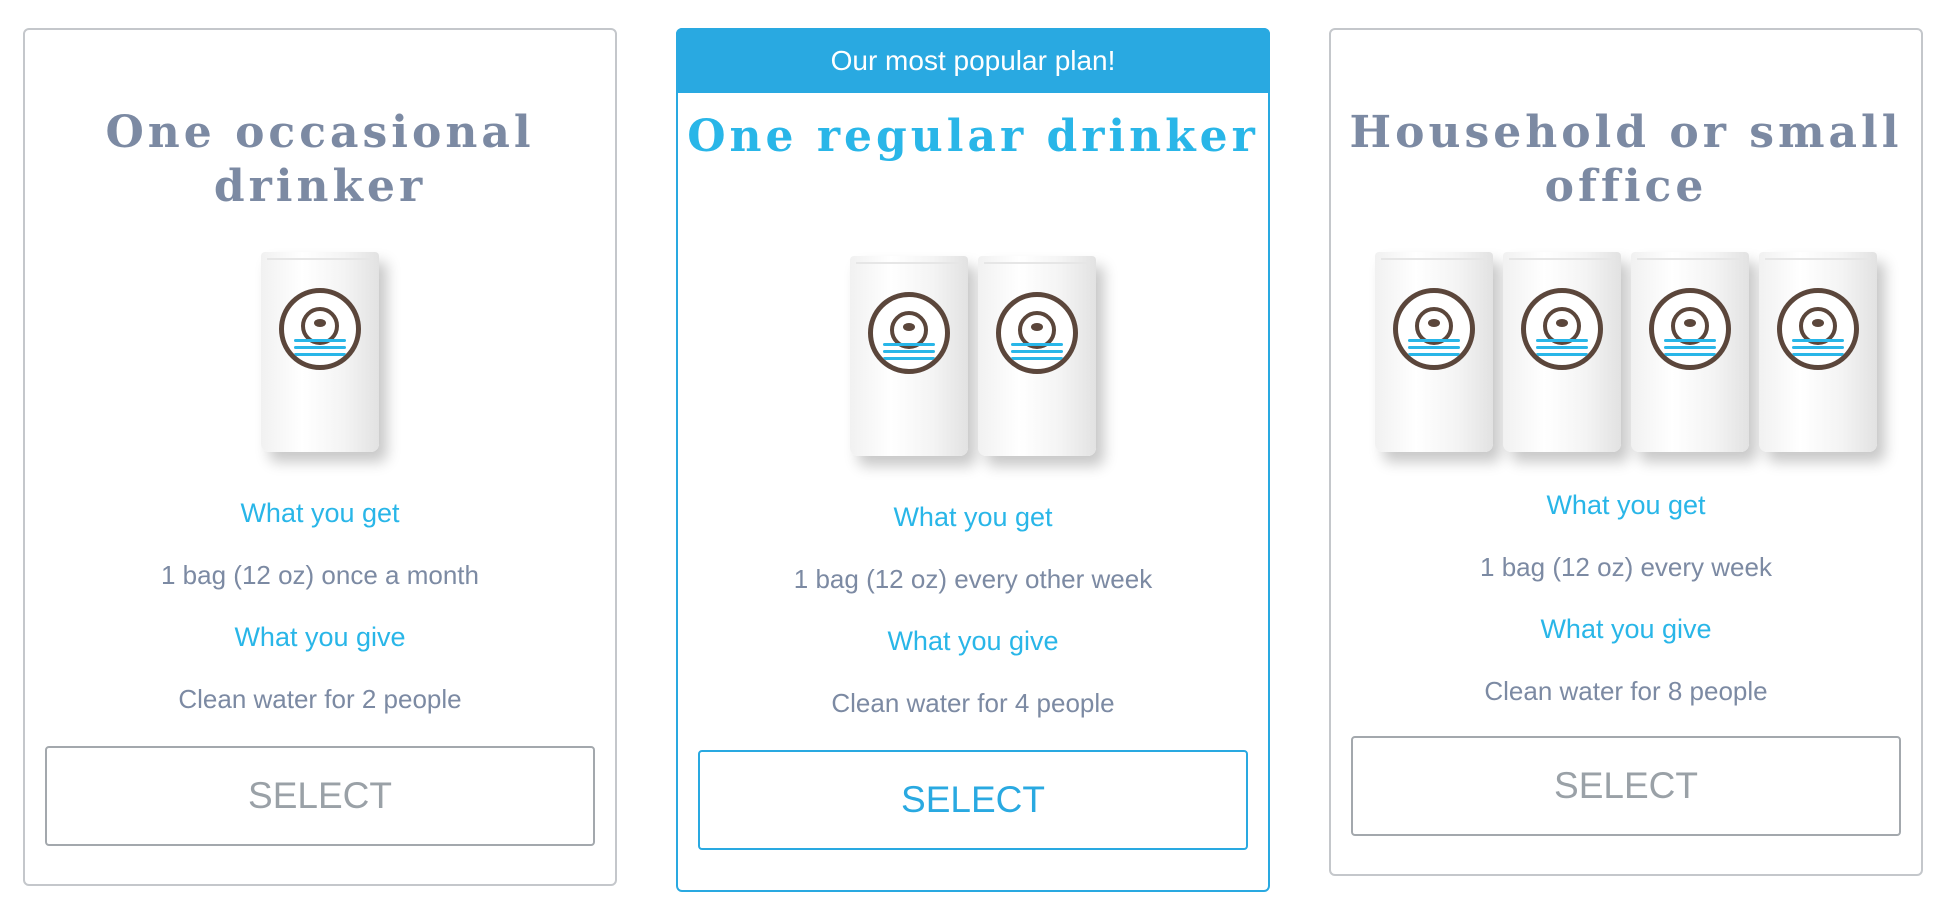 This screenshot has height=900, width=1942. What do you see at coordinates (973, 703) in the screenshot?
I see `what-you-give-value: Clean water for 4 people` at bounding box center [973, 703].